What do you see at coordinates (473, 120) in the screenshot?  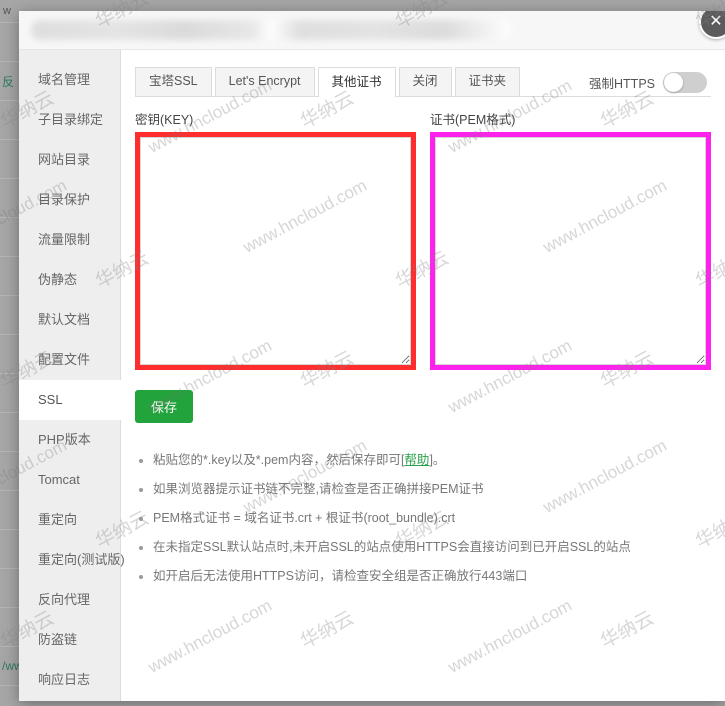 I see `pem-field-label: 证书(PEM格式)` at bounding box center [473, 120].